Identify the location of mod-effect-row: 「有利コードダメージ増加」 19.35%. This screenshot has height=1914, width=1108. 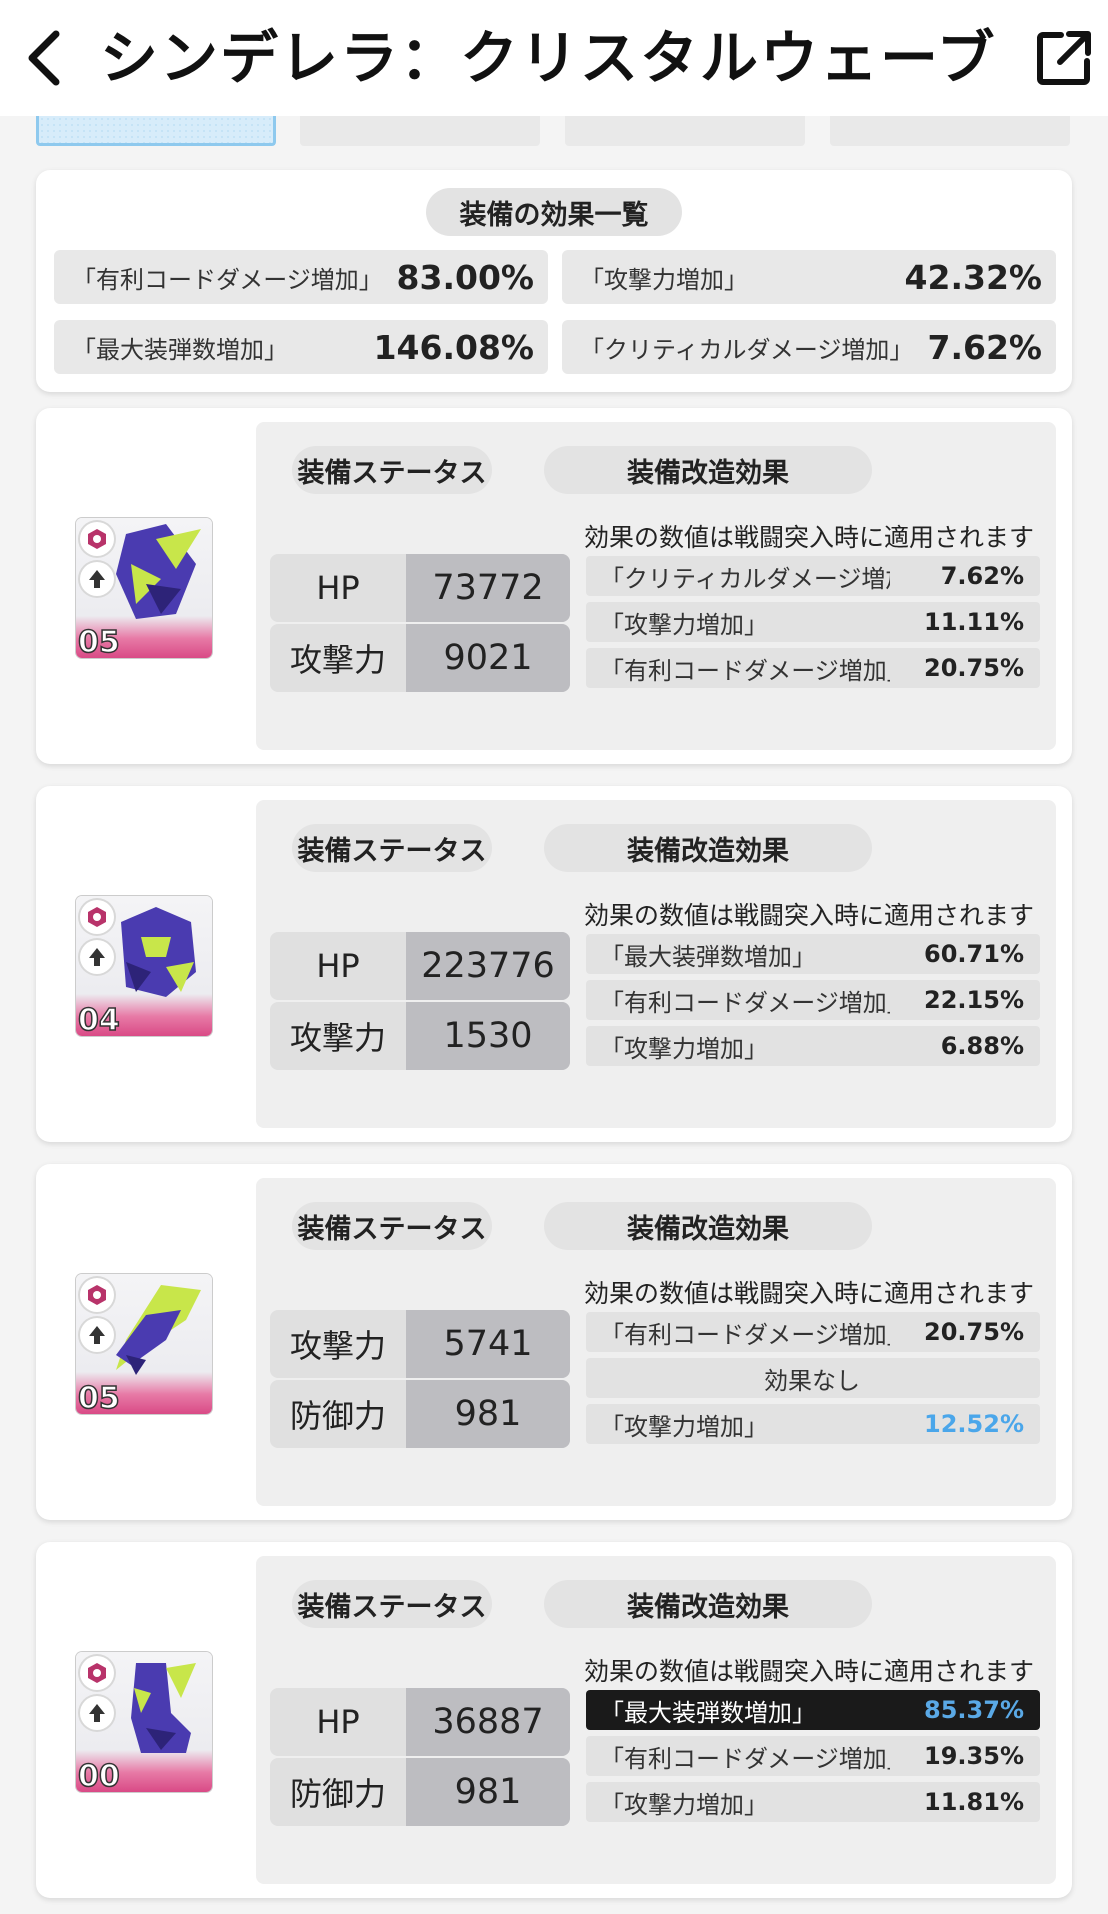
(813, 1756).